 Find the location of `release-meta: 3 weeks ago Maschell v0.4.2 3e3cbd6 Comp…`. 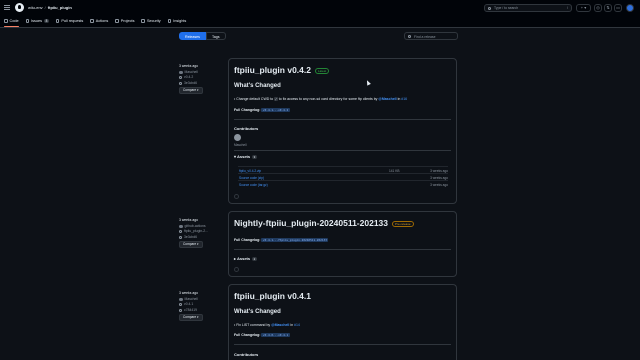

release-meta: 3 weeks ago Maschell v0.4.2 3e3cbd6 Comp… is located at coordinates (191, 79).